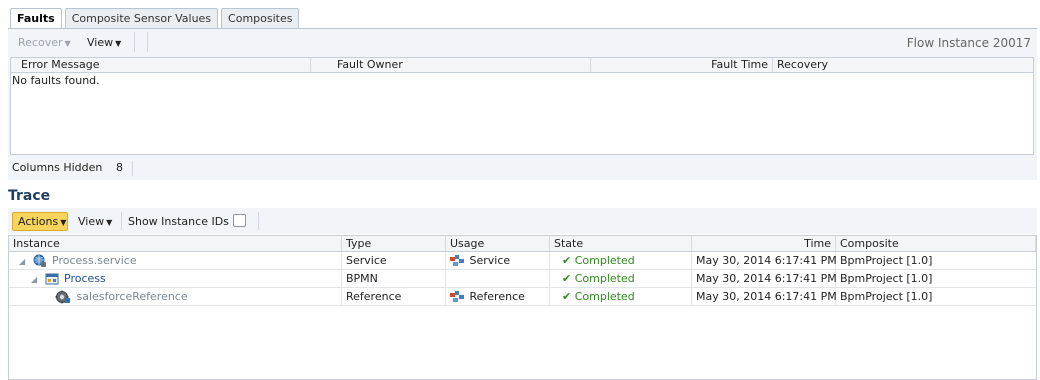 The height and width of the screenshot is (380, 1040). I want to click on usage-label: Service, so click(490, 260).